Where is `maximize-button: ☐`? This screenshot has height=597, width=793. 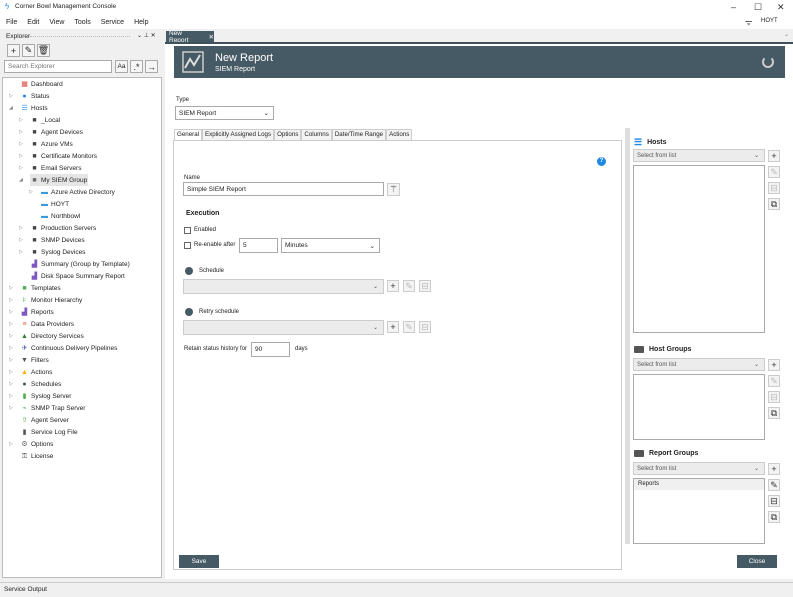
maximize-button: ☐ is located at coordinates (758, 7).